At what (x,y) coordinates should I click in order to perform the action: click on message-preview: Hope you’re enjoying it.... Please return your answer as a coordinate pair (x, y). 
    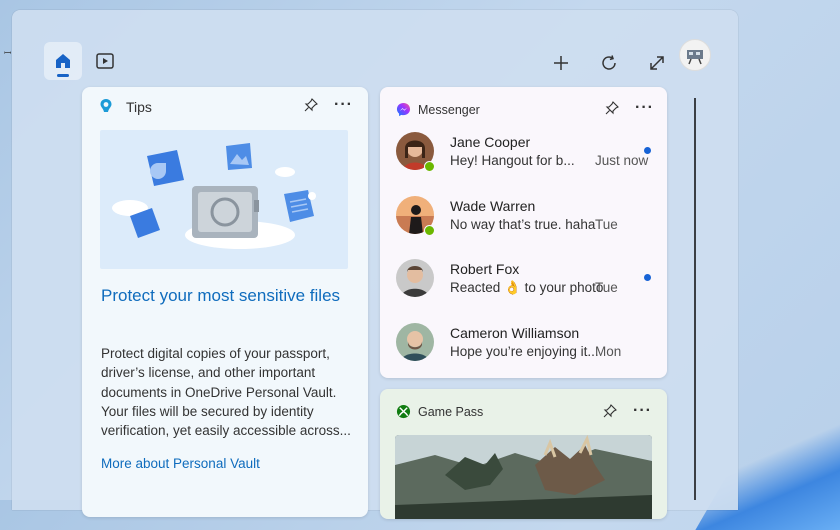
    Looking at the image, I should click on (524, 351).